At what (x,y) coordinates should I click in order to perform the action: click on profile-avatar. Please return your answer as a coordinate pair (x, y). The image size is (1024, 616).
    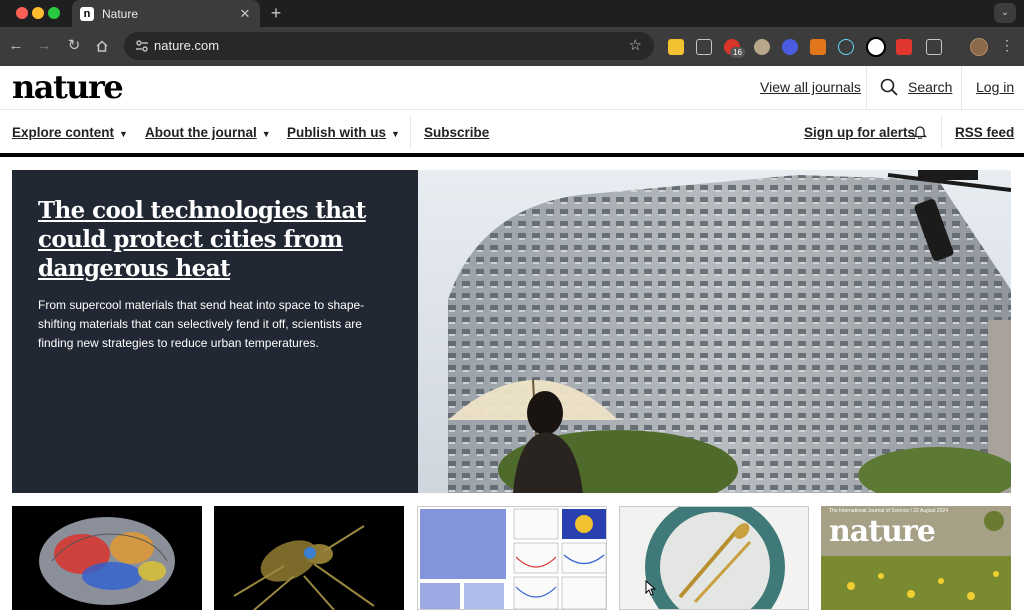
    Looking at the image, I should click on (979, 47).